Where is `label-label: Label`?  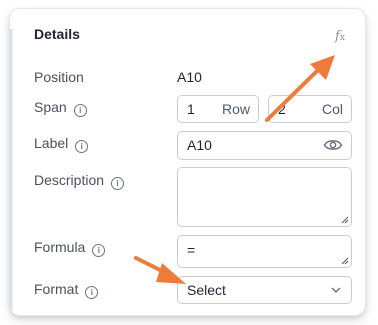 label-label: Label is located at coordinates (51, 143).